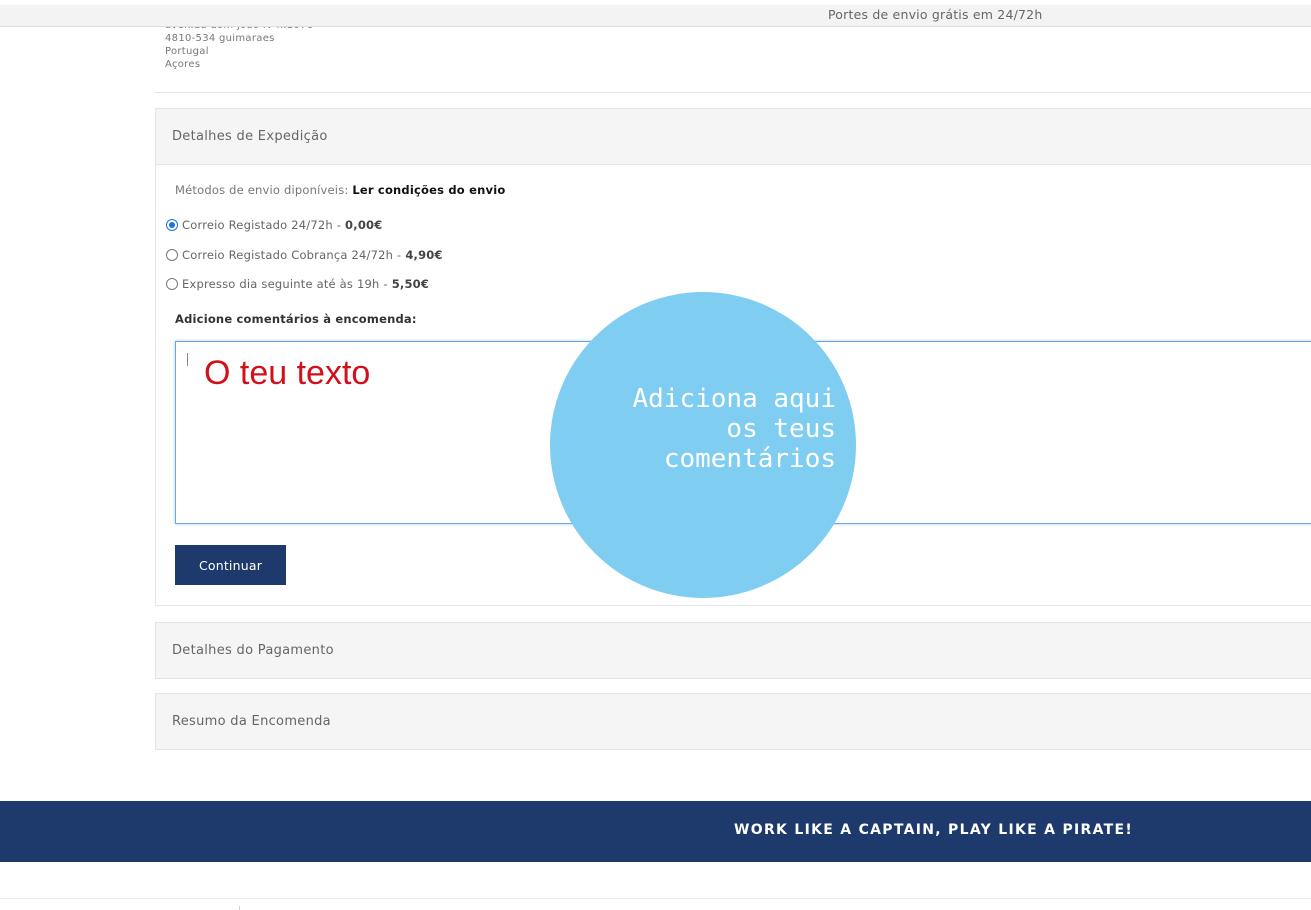  Describe the element at coordinates (262, 225) in the screenshot. I see `shipping-option-label: Correio Registado 24/72h -` at that location.